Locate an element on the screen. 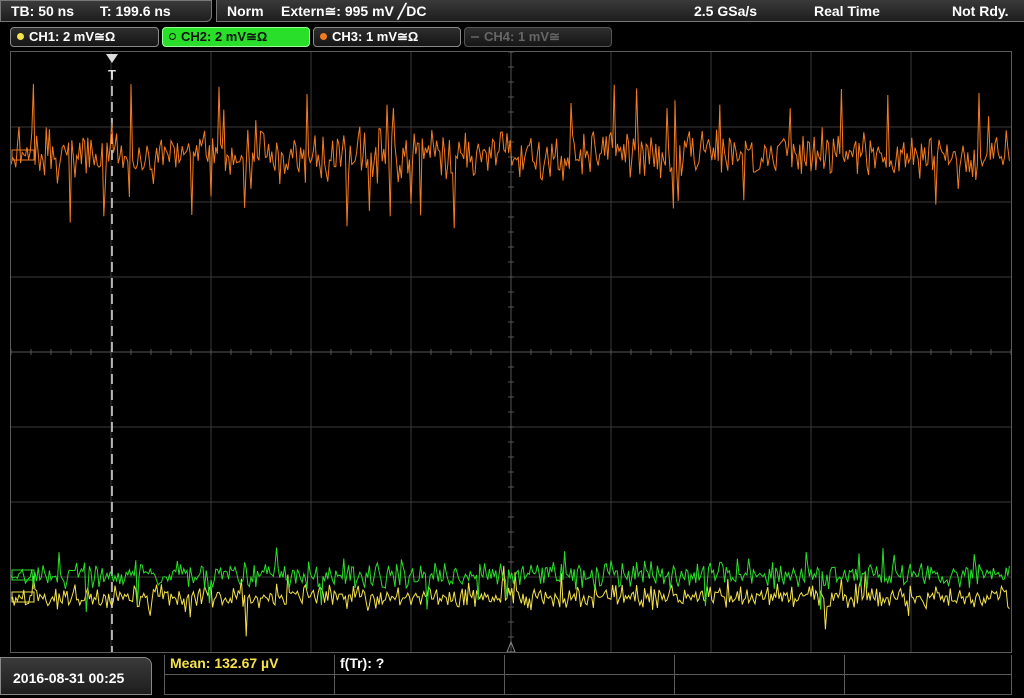 This screenshot has width=1024, height=698. ch3-color-icon is located at coordinates (323, 36).